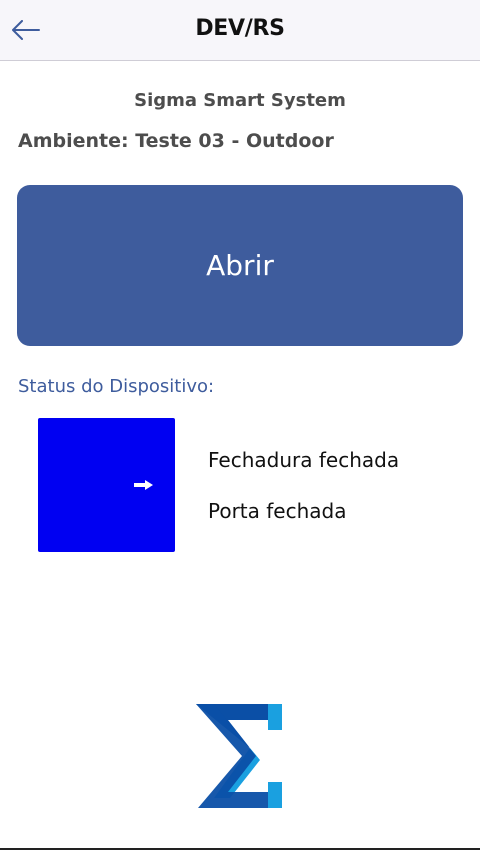 The width and height of the screenshot is (480, 850). I want to click on ambiente-label: Ambiente: Teste 03 - Outdoor, so click(176, 141).